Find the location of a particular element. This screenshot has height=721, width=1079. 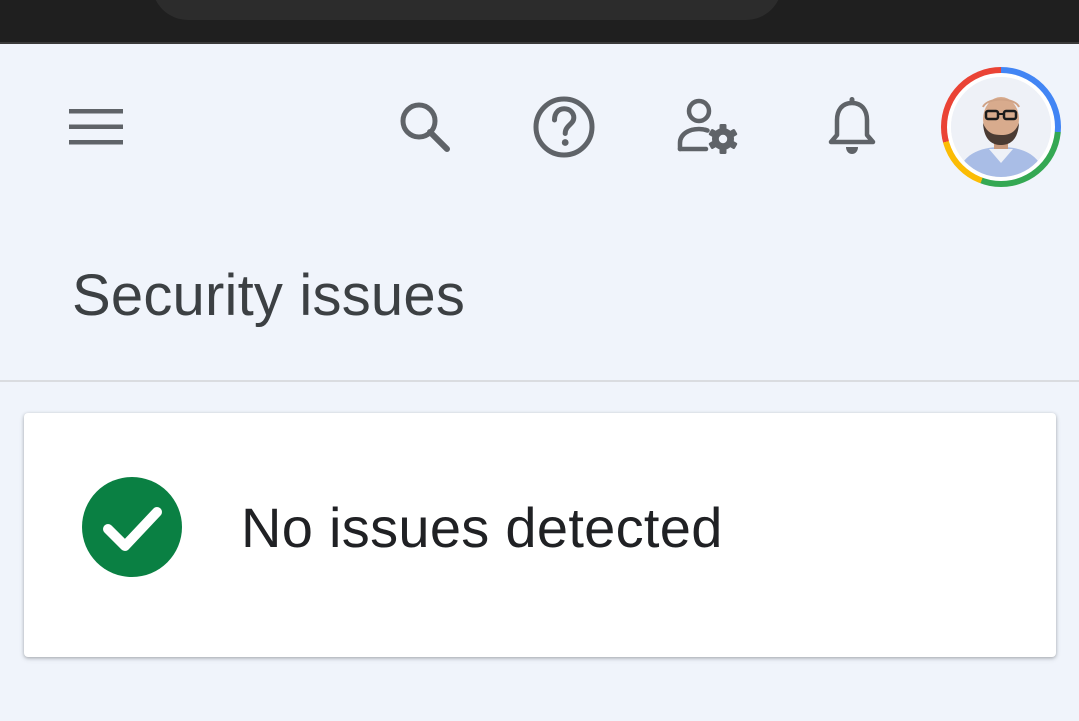

bell-icon is located at coordinates (852, 125).